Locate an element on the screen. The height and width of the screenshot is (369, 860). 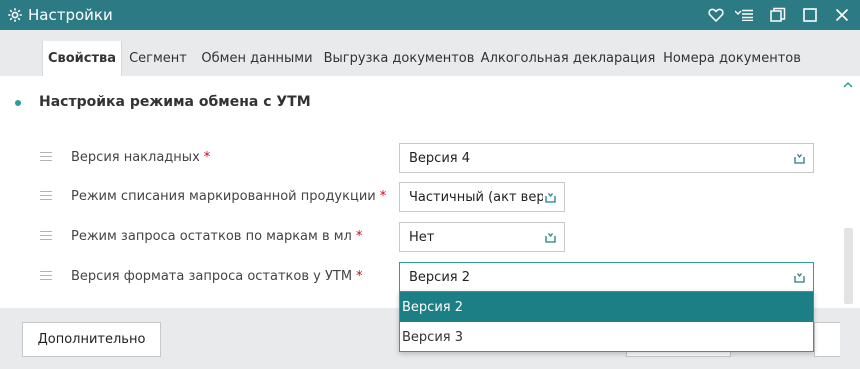
title-bar: Настройки is located at coordinates (430, 15).